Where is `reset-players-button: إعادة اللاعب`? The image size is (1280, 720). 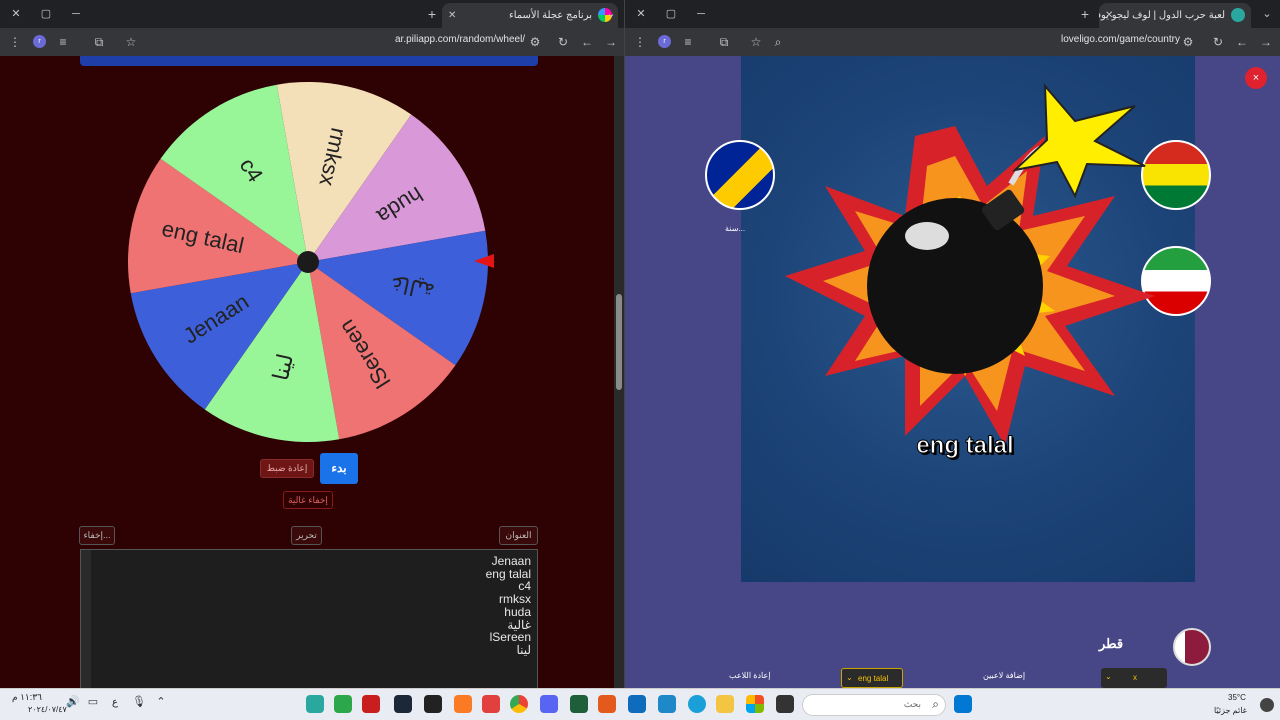
reset-players-button: إعادة اللاعب is located at coordinates (749, 675).